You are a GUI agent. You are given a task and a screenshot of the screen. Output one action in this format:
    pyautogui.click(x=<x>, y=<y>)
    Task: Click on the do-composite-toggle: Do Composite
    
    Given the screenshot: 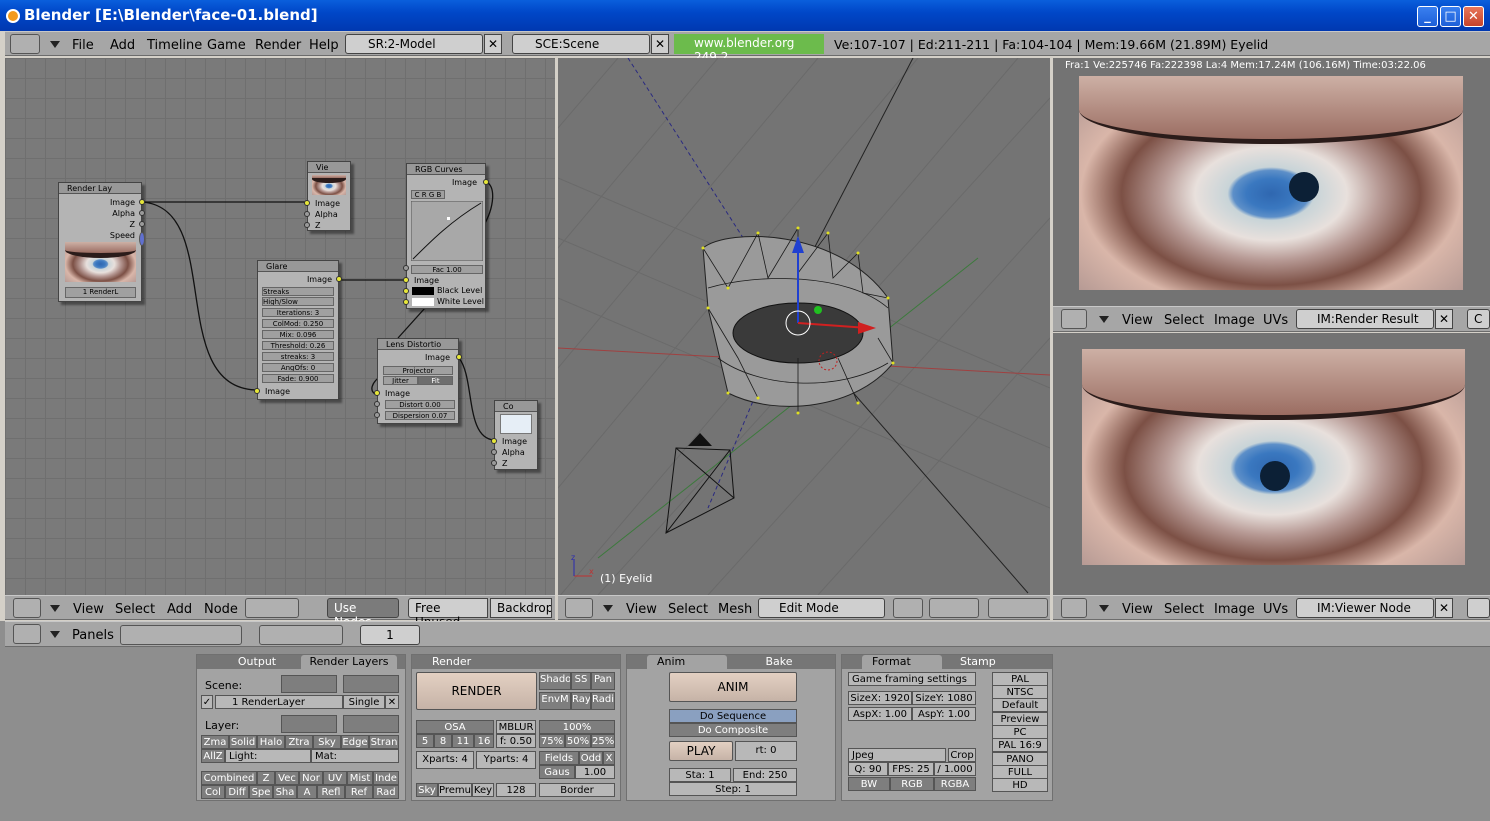 What is the action you would take?
    pyautogui.click(x=733, y=730)
    